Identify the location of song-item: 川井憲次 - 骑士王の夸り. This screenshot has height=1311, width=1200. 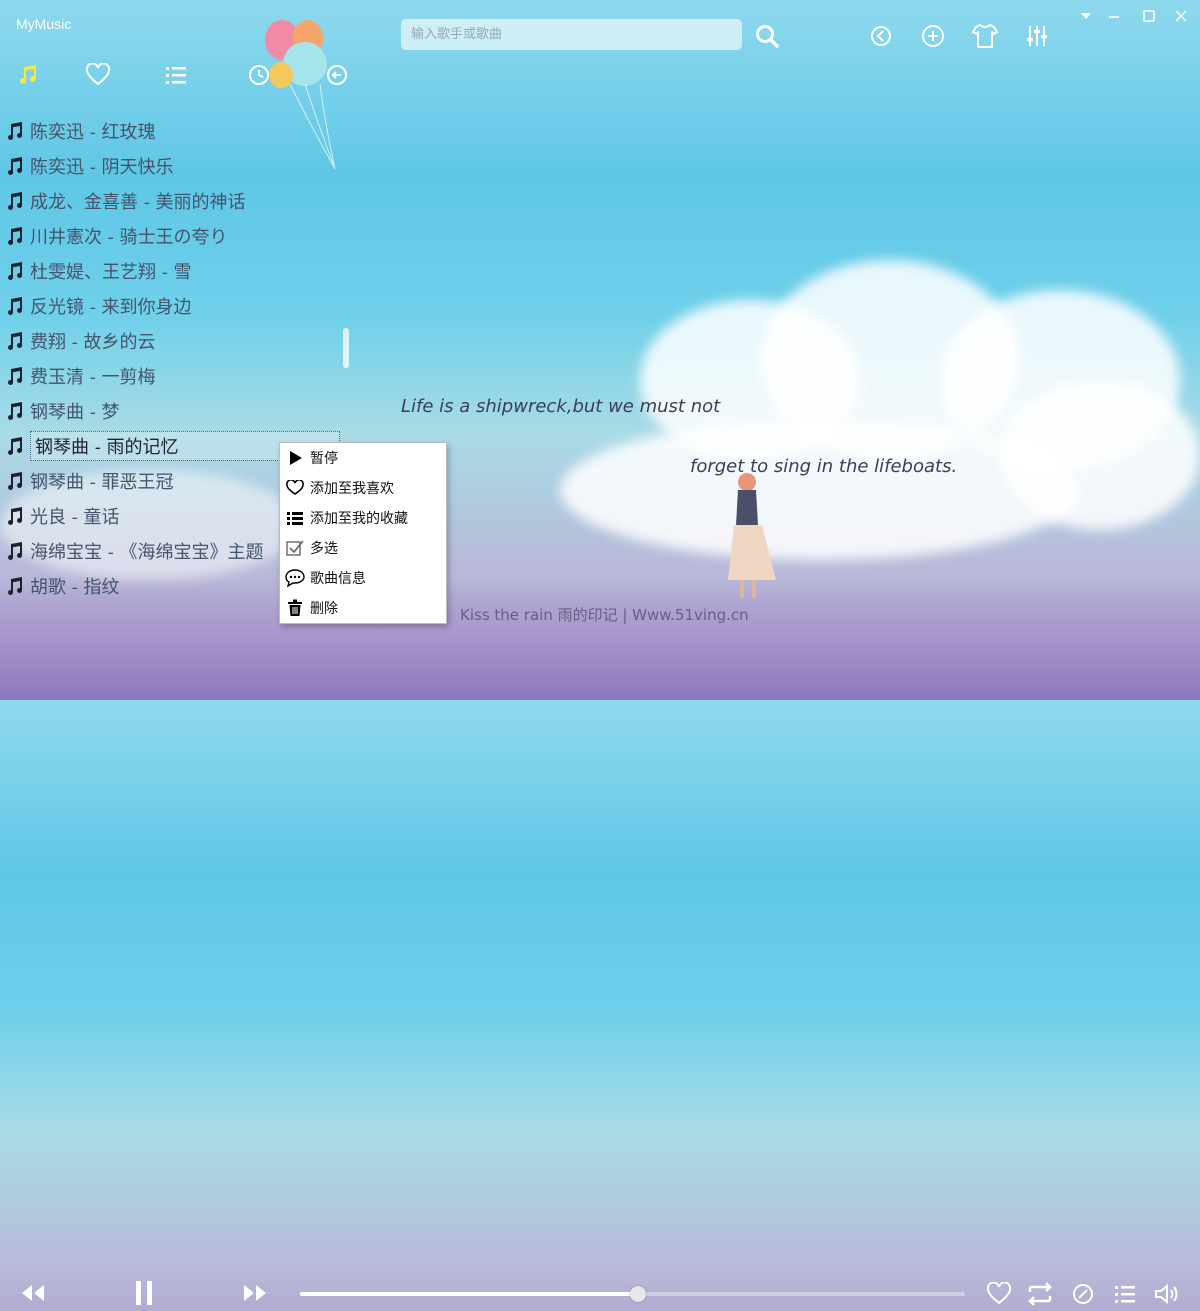
(172, 235).